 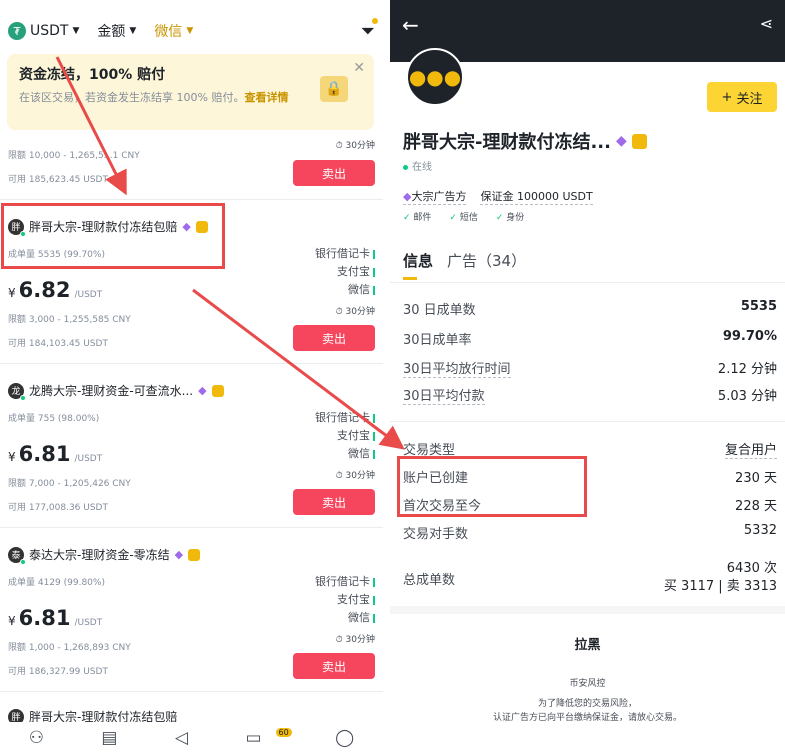 I want to click on total-orders-row: 总成单数 6430 次买 3117 | 卖 3313, so click(x=590, y=577).